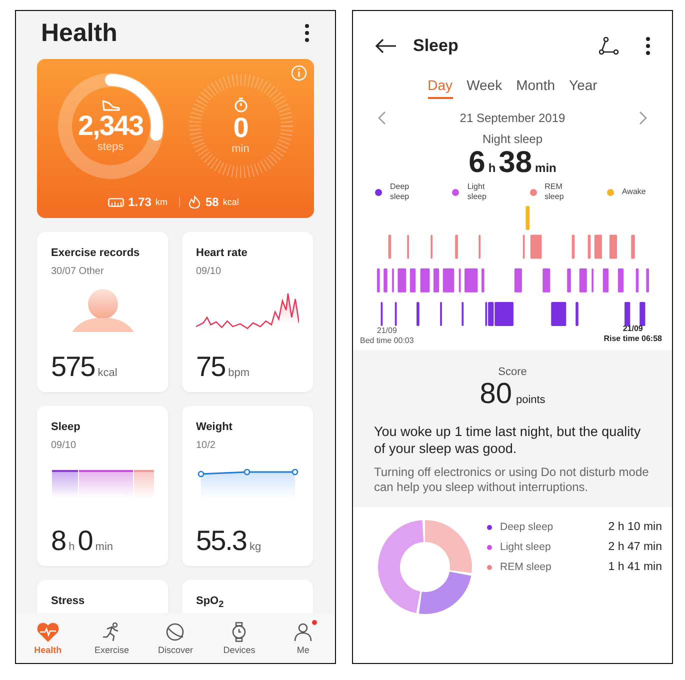 The image size is (685, 680). What do you see at coordinates (206, 445) in the screenshot?
I see `card-date: 10/2` at bounding box center [206, 445].